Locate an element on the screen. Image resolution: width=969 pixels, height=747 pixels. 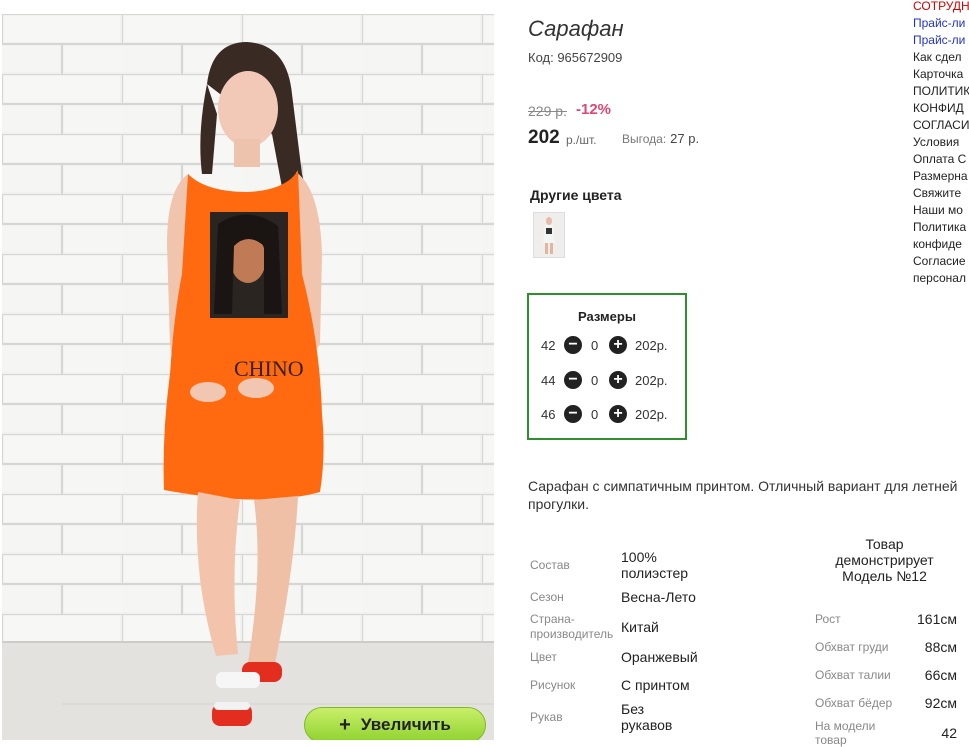
attr-value: Оранжевый is located at coordinates (659, 657).